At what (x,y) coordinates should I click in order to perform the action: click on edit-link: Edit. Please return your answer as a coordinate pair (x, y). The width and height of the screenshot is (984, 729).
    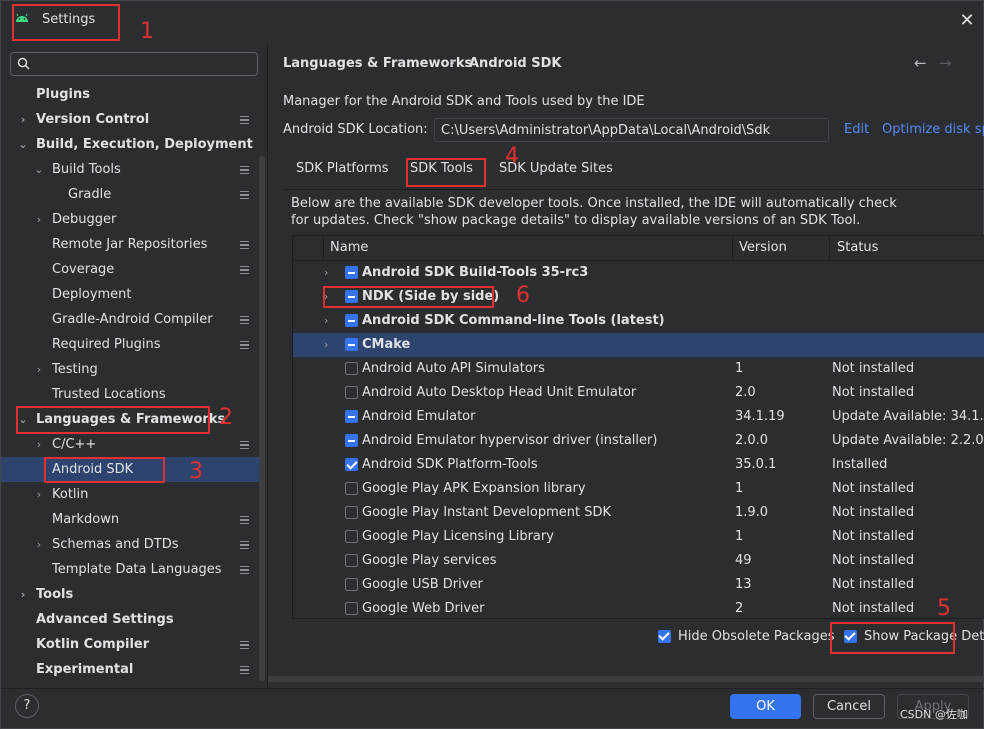
    Looking at the image, I should click on (856, 129).